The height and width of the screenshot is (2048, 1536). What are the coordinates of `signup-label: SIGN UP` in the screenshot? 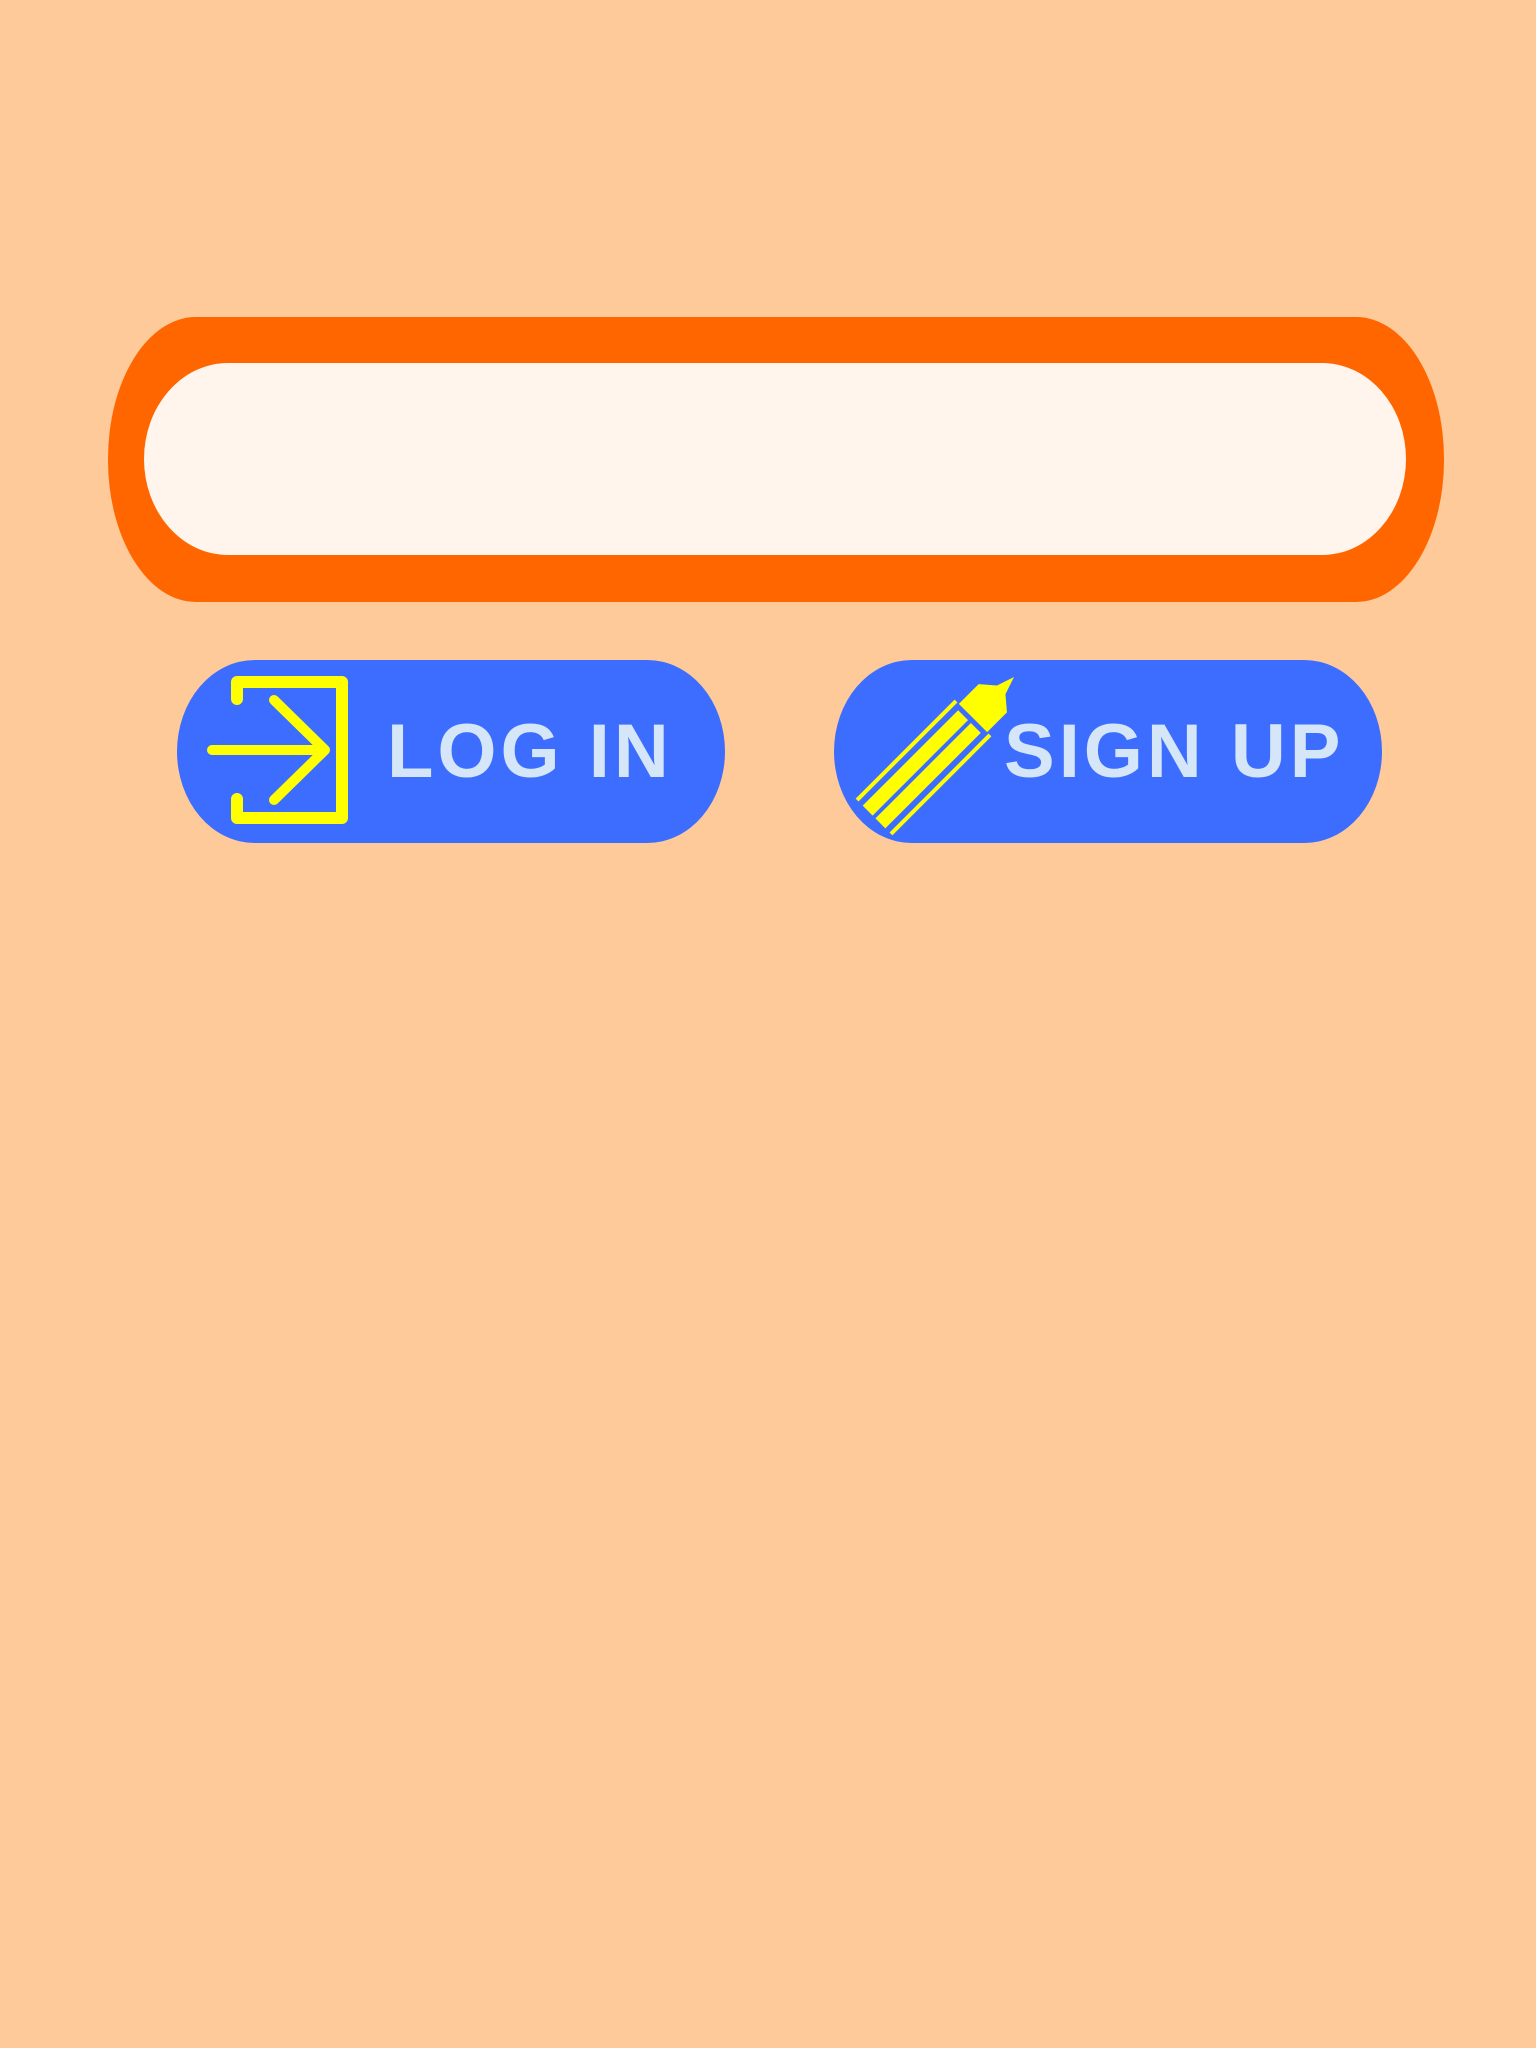 It's located at (1174, 751).